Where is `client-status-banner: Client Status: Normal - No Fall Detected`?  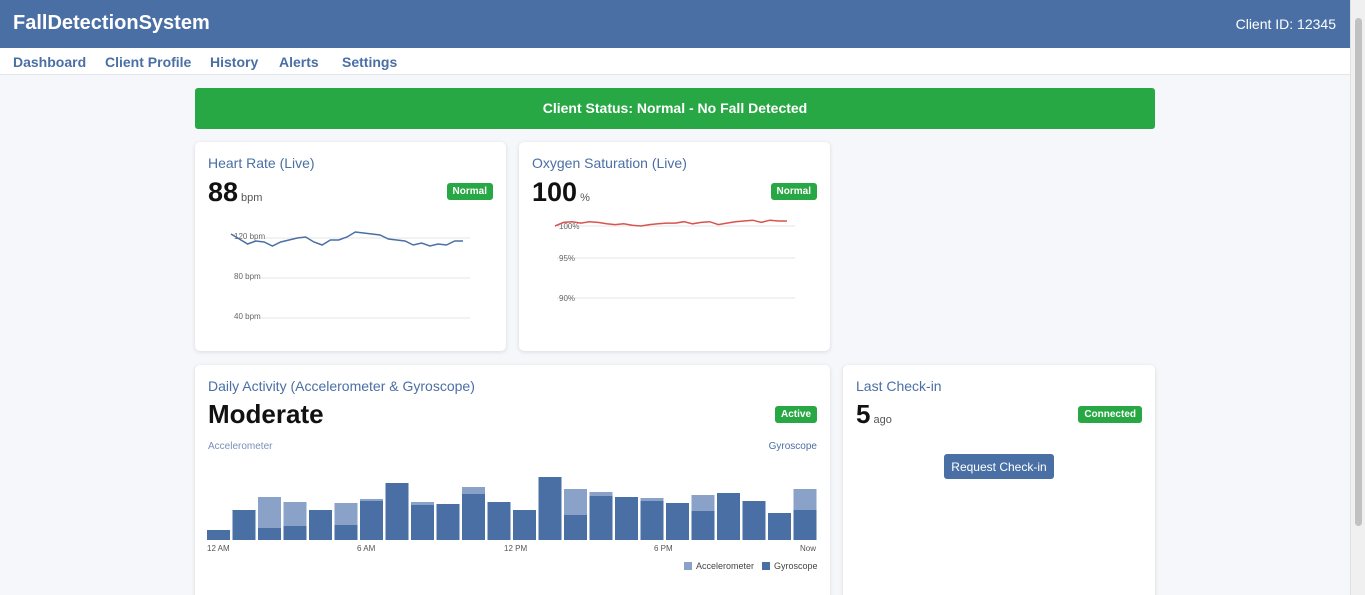
client-status-banner: Client Status: Normal - No Fall Detected is located at coordinates (675, 108).